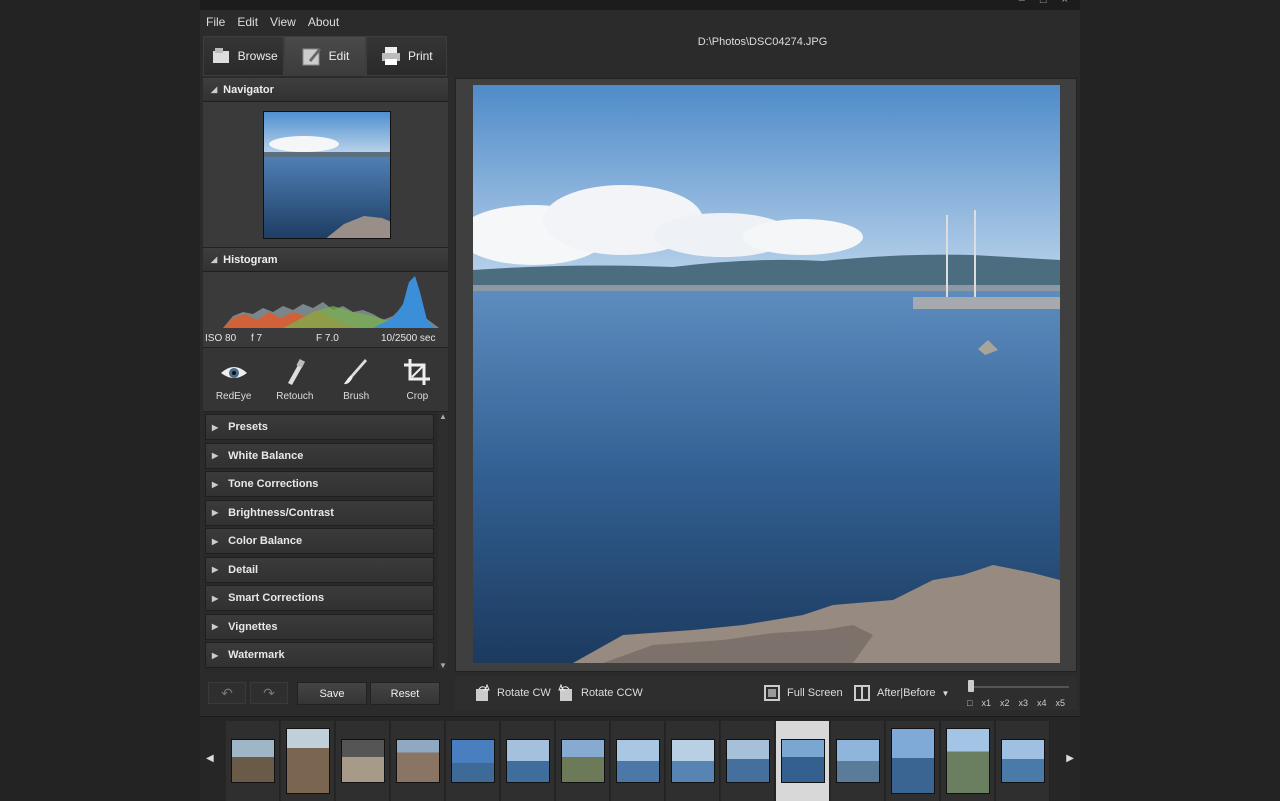 This screenshot has width=1280, height=801. I want to click on tool-crop-label: Crop, so click(417, 396).